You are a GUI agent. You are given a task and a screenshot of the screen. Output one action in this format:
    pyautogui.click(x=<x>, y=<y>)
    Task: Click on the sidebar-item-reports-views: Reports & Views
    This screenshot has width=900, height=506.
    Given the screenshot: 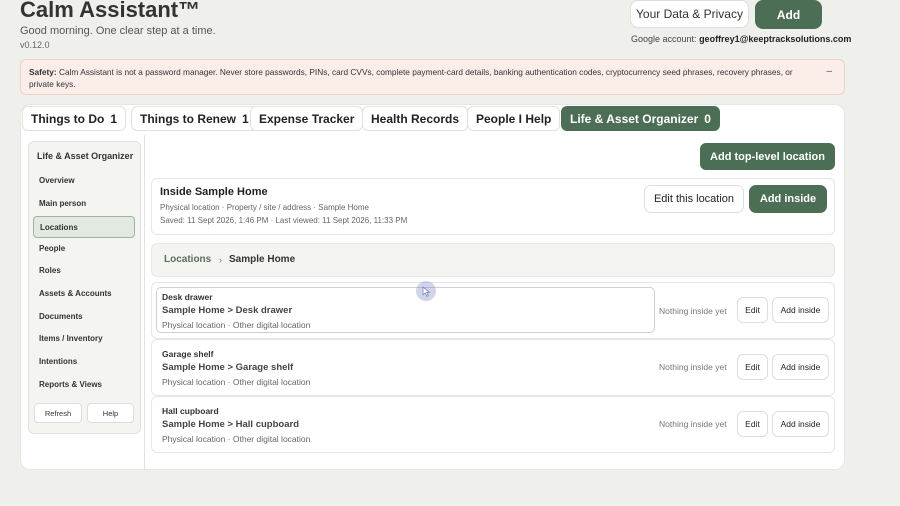 What is the action you would take?
    pyautogui.click(x=70, y=384)
    